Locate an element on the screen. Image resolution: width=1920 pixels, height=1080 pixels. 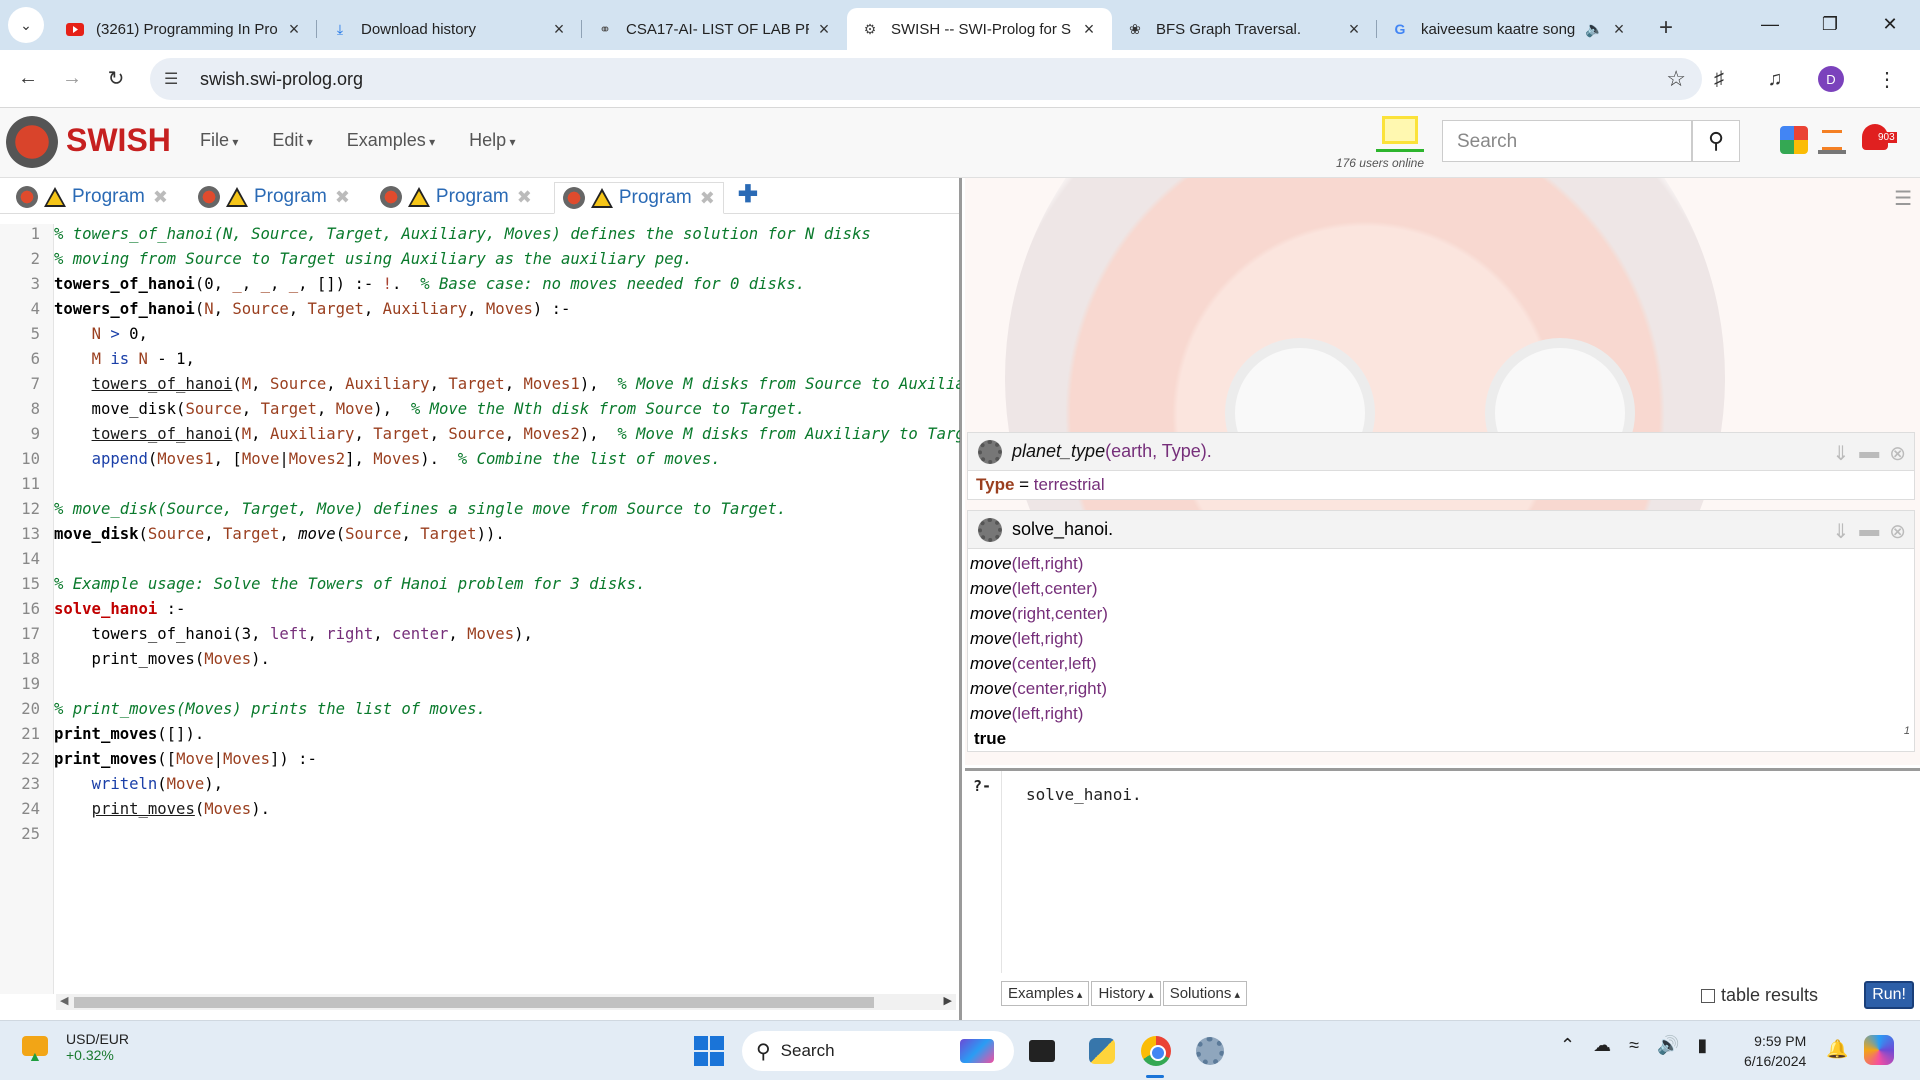
stackoverflow-icon is located at coordinates (1832, 140).